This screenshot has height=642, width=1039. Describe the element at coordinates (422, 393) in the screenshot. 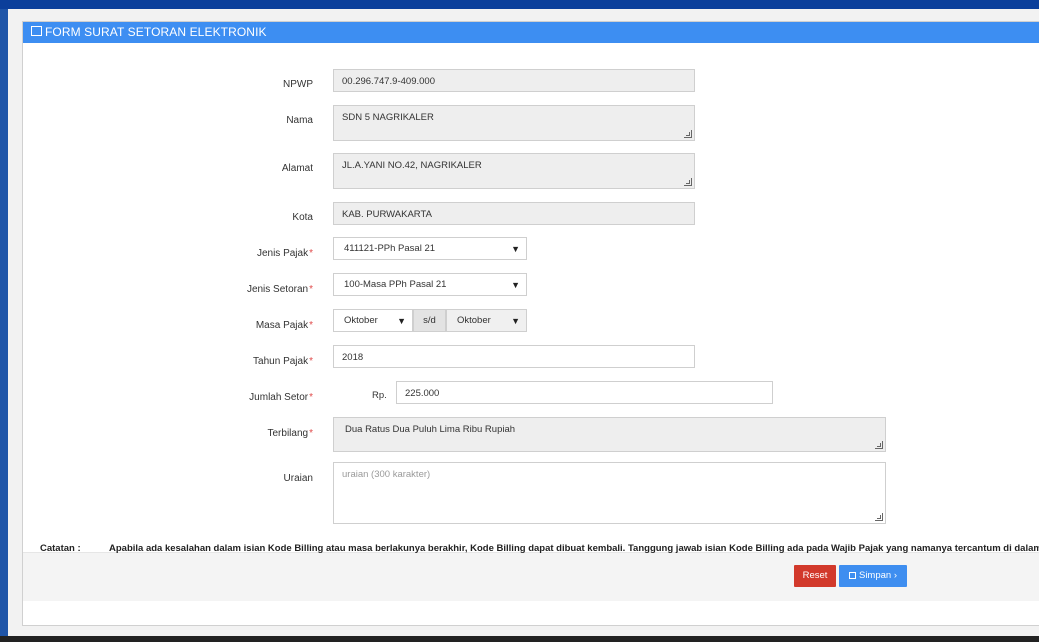

I see `jumlah-setor-value: 225.000` at that location.